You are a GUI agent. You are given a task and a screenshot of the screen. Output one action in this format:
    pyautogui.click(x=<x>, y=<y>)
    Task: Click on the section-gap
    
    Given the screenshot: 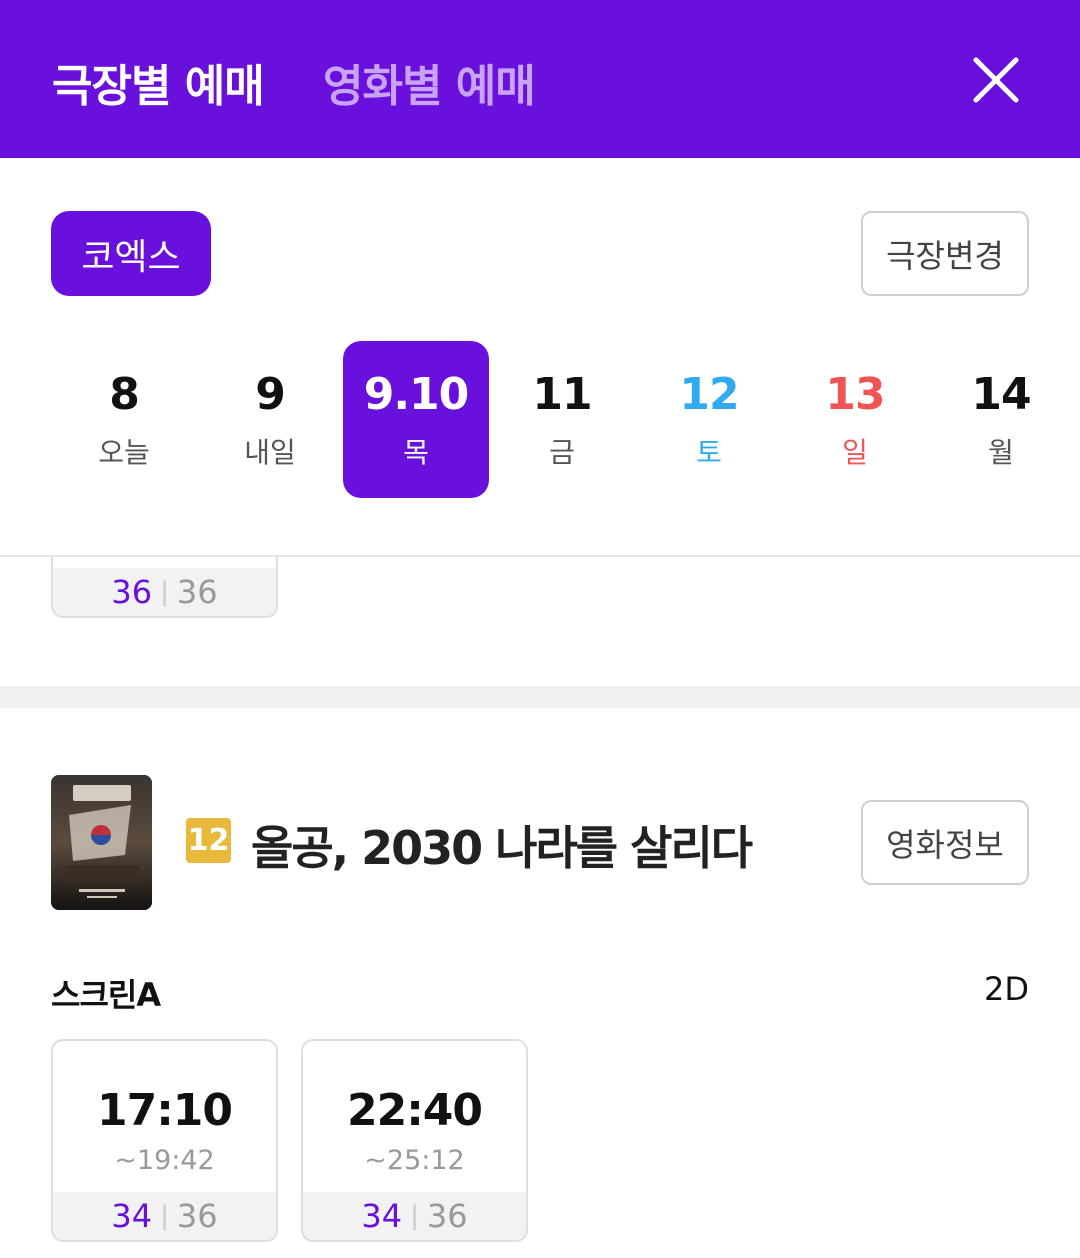 What is the action you would take?
    pyautogui.click(x=540, y=697)
    